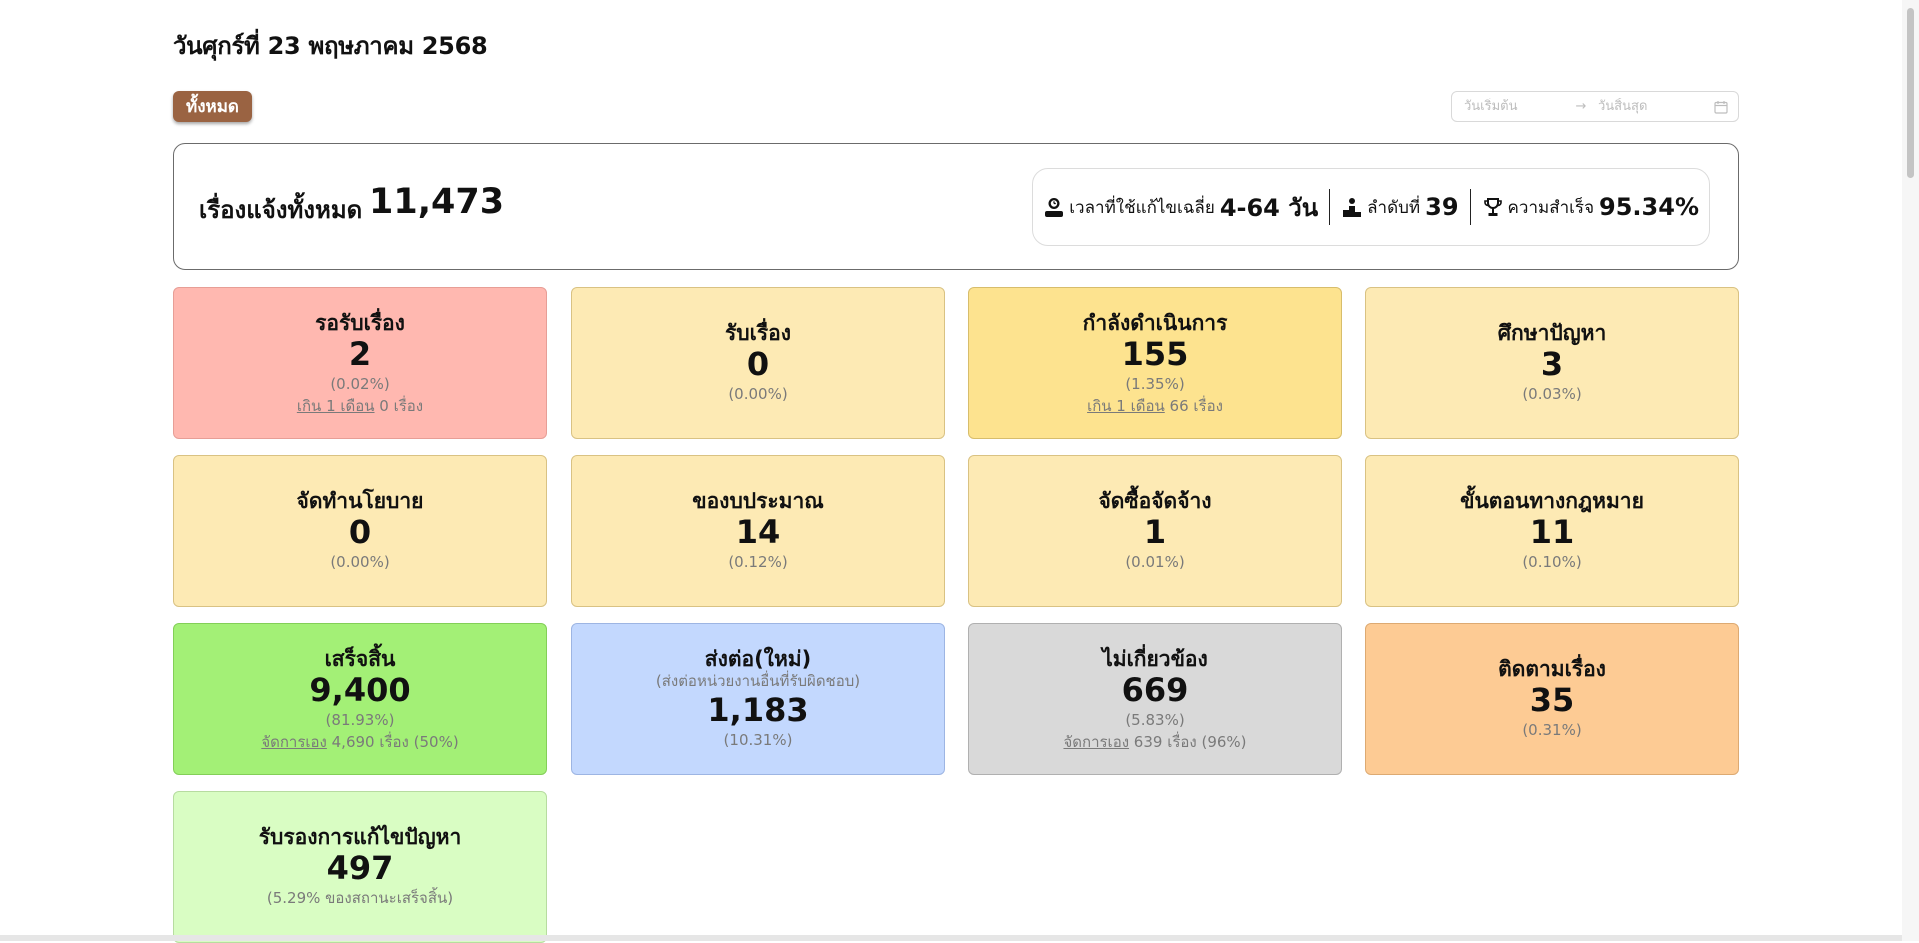 This screenshot has width=1919, height=943. Describe the element at coordinates (1649, 207) in the screenshot. I see `success-value: 95.34%` at that location.